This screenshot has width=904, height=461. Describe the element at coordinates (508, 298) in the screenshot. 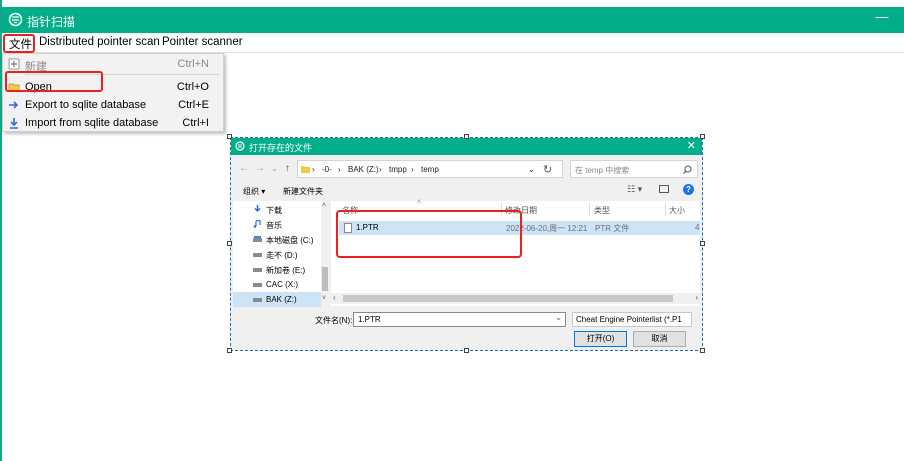

I see `horizontal-scrollbar-thumb` at that location.